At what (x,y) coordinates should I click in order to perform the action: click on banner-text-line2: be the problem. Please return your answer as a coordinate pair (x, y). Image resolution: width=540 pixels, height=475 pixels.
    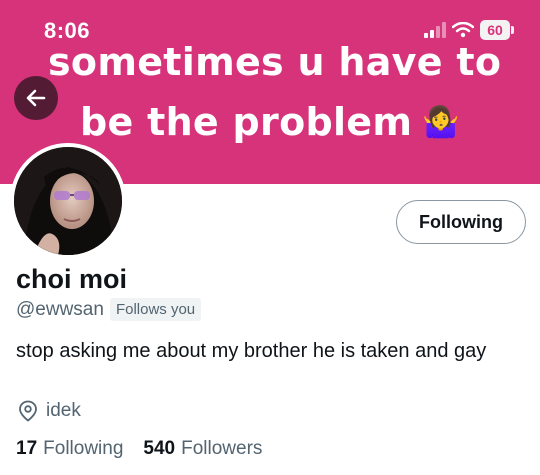
    Looking at the image, I should click on (246, 122).